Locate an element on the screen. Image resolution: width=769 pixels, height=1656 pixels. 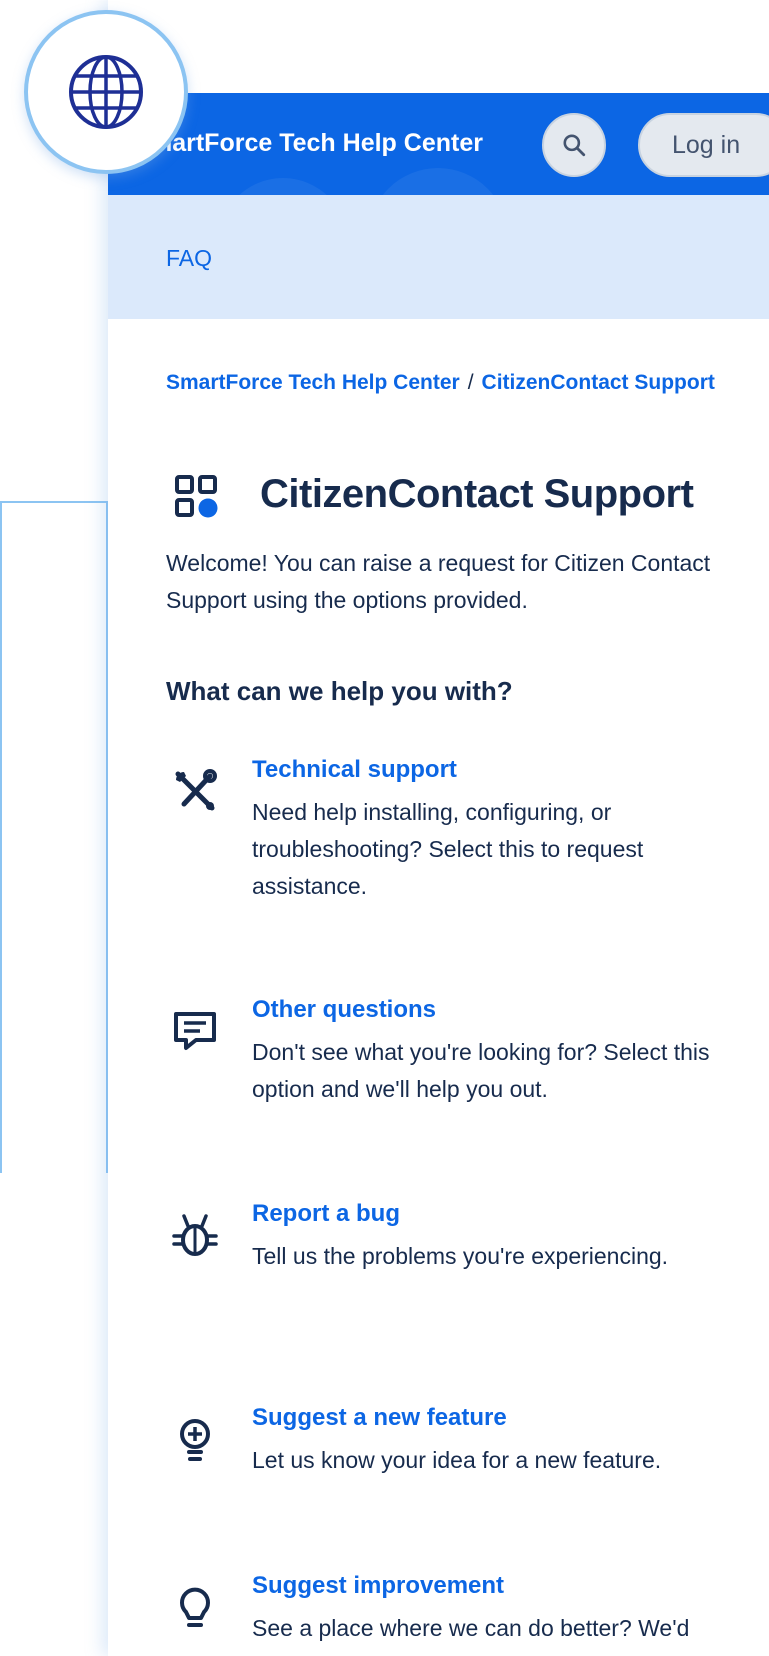
login-button: Log in is located at coordinates (703, 145).